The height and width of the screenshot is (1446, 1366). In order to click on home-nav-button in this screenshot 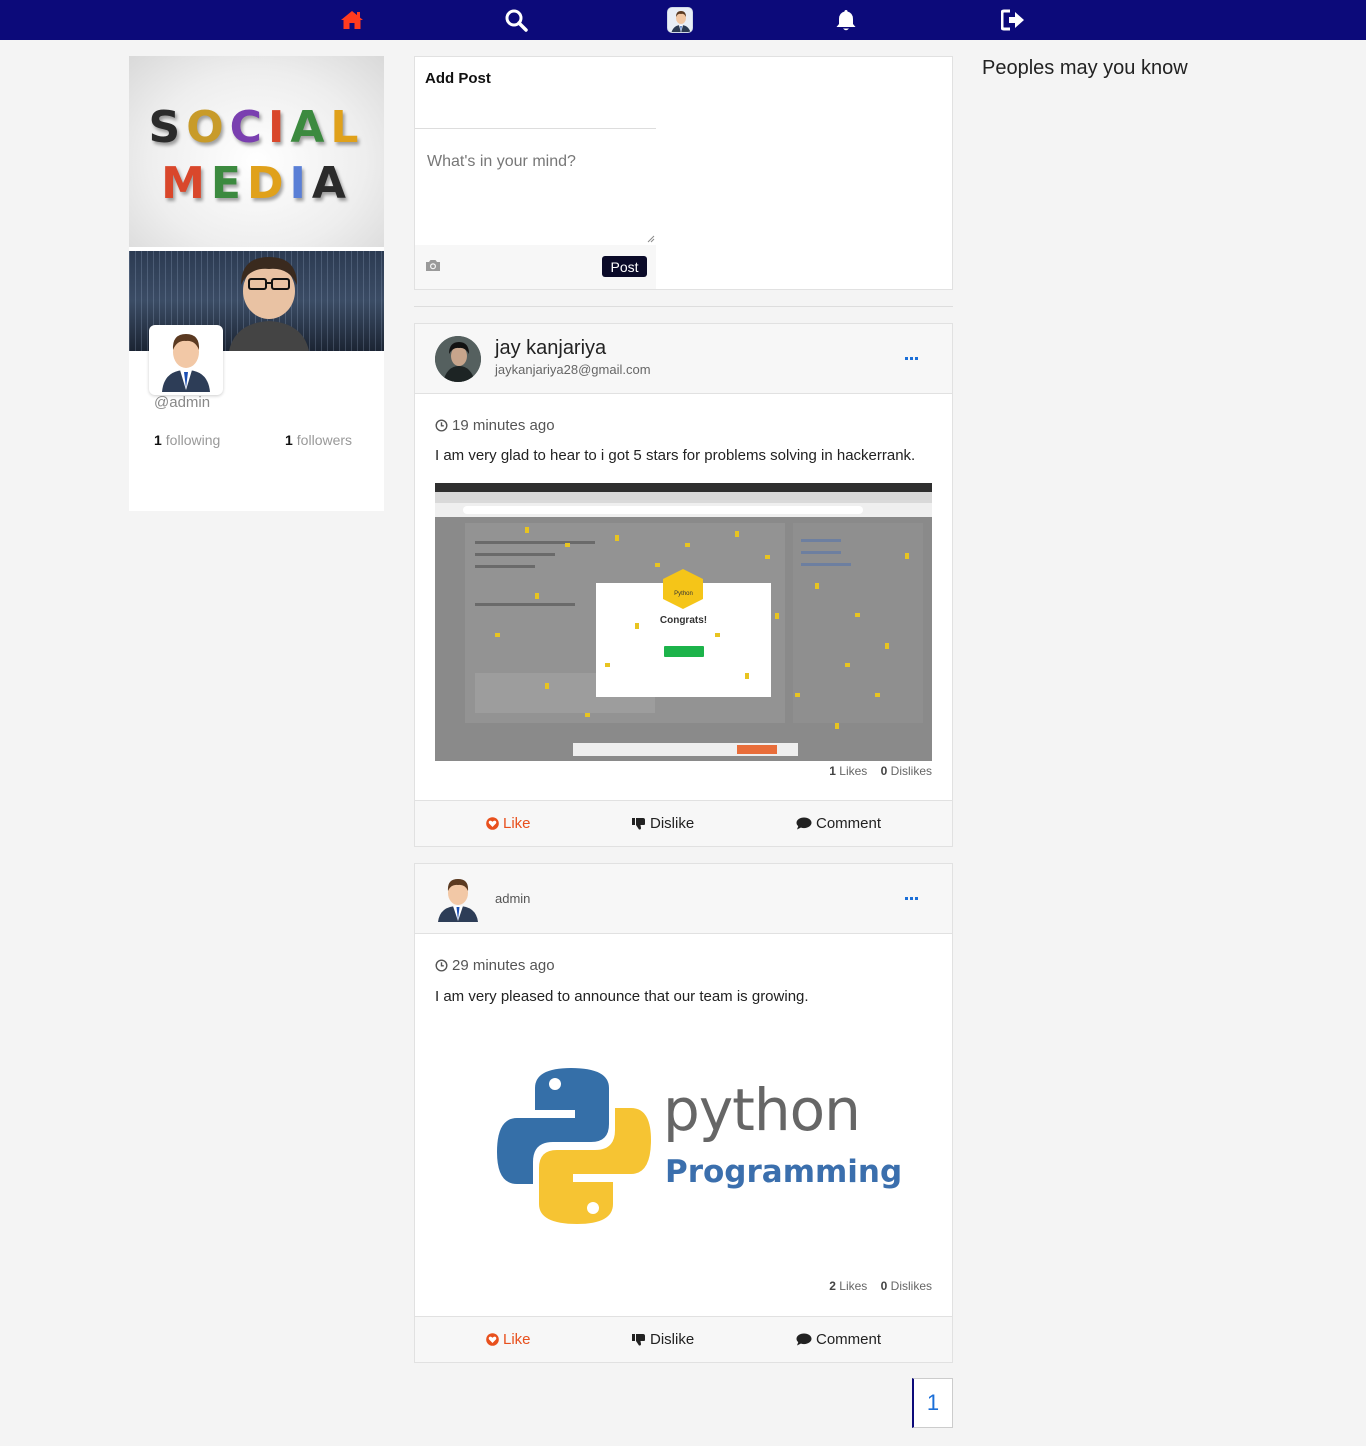, I will do `click(352, 20)`.